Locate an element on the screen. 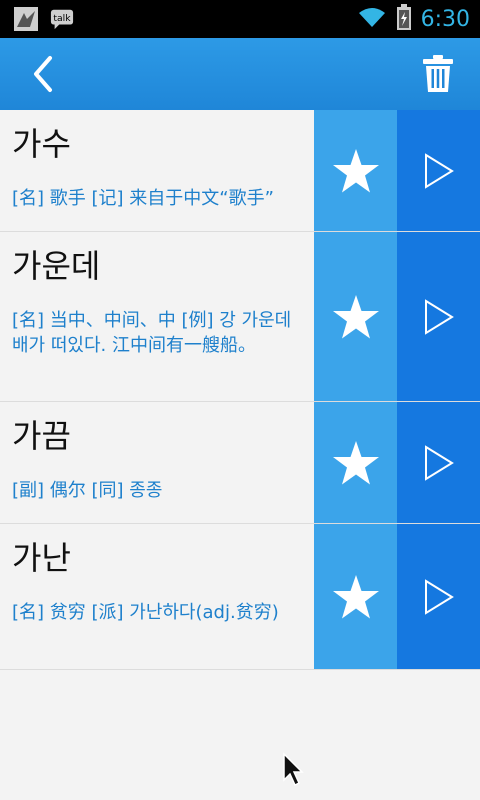 Image resolution: width=480 pixels, height=800 pixels. word-definition: [副] 偶尔 [同] 종종 is located at coordinates (87, 490).